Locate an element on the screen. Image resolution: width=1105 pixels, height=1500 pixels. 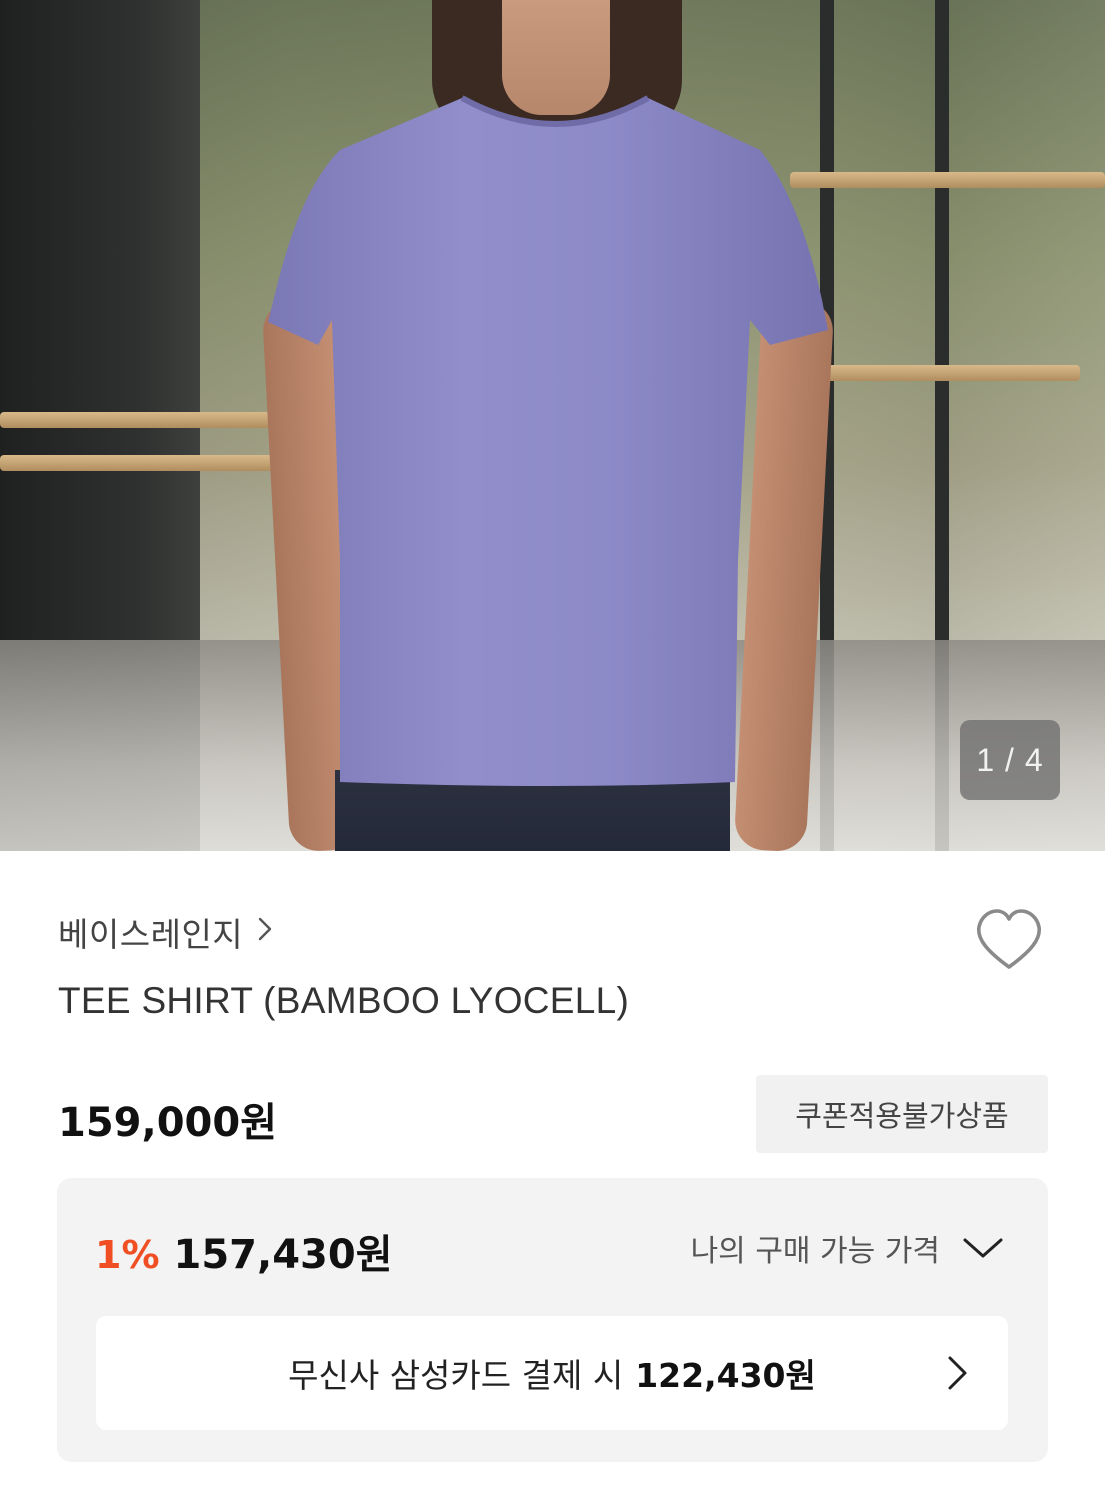
discount-price: 157,430원 is located at coordinates (283, 1255).